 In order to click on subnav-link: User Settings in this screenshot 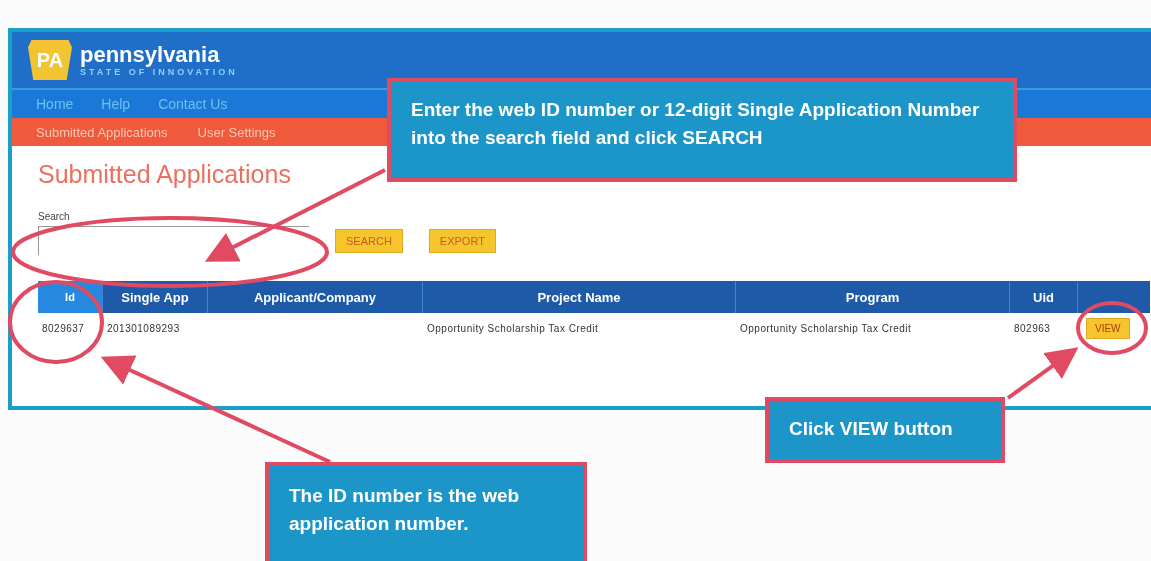, I will do `click(236, 132)`.